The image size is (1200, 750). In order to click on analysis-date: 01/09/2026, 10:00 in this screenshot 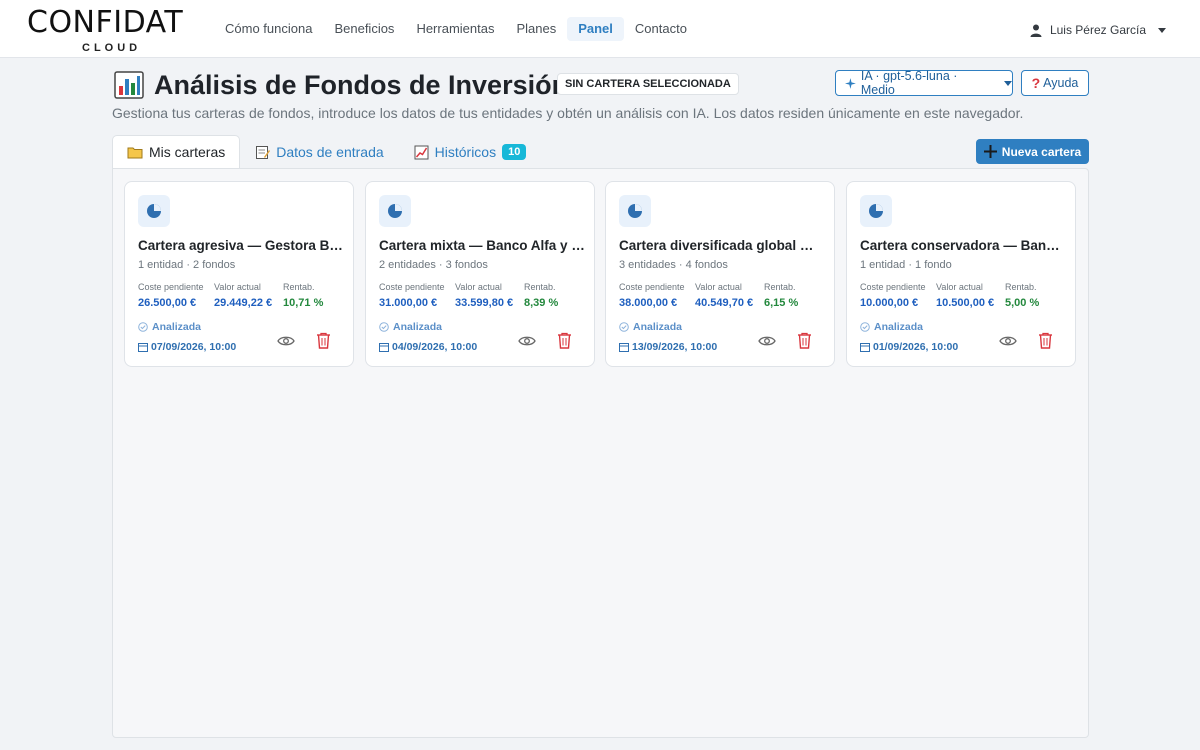, I will do `click(909, 347)`.